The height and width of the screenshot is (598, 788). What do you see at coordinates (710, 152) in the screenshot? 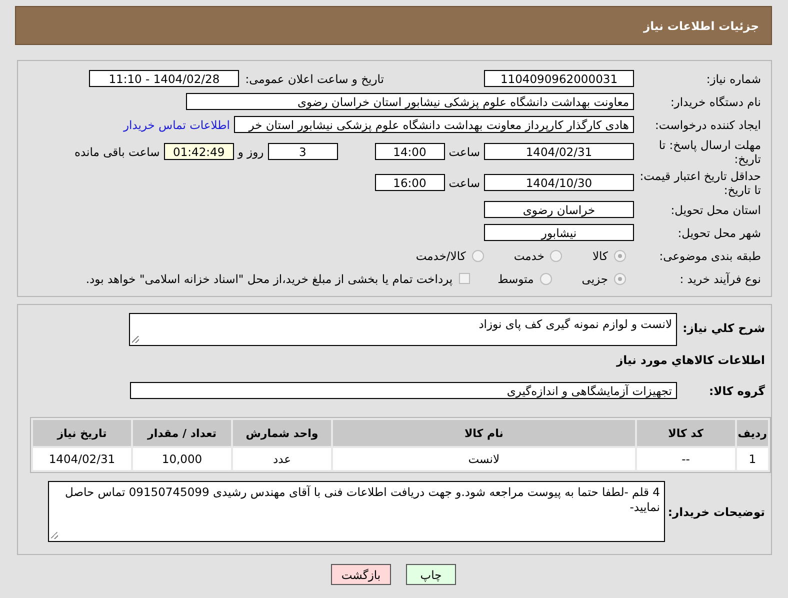
I see `field-label: مهلت ارسال پاسخ: تا تاریخ:` at bounding box center [710, 152].